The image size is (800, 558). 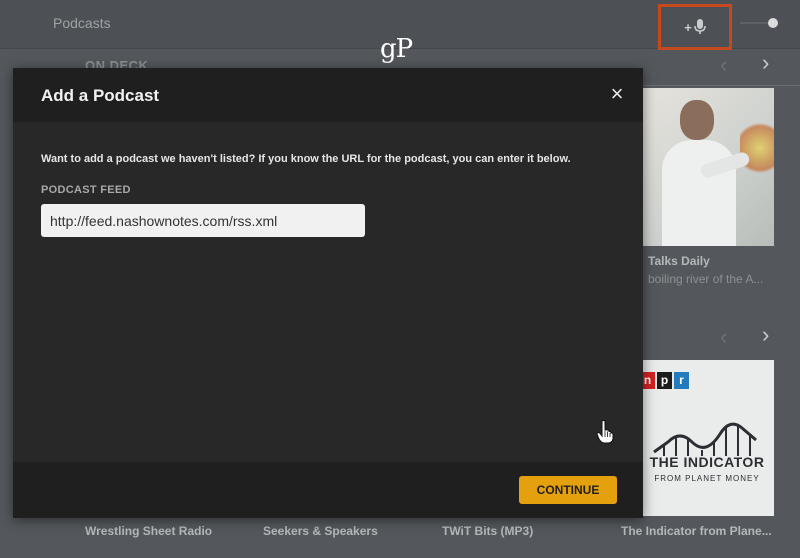 What do you see at coordinates (688, 27) in the screenshot?
I see `plus-icon: +` at bounding box center [688, 27].